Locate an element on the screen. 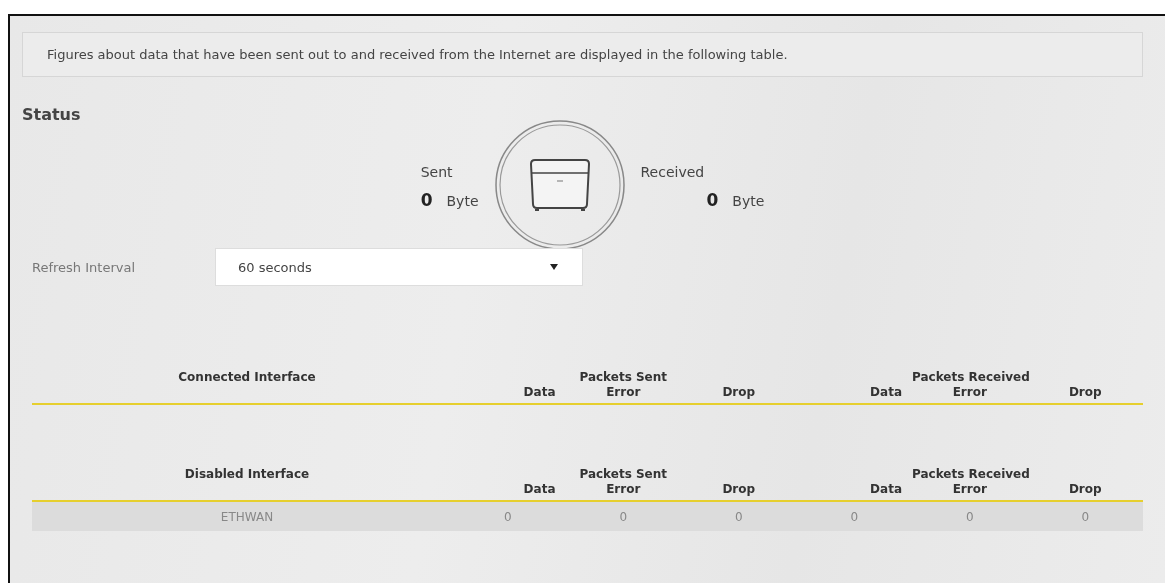  refresh-interval-label: Refresh Interval is located at coordinates (84, 267).